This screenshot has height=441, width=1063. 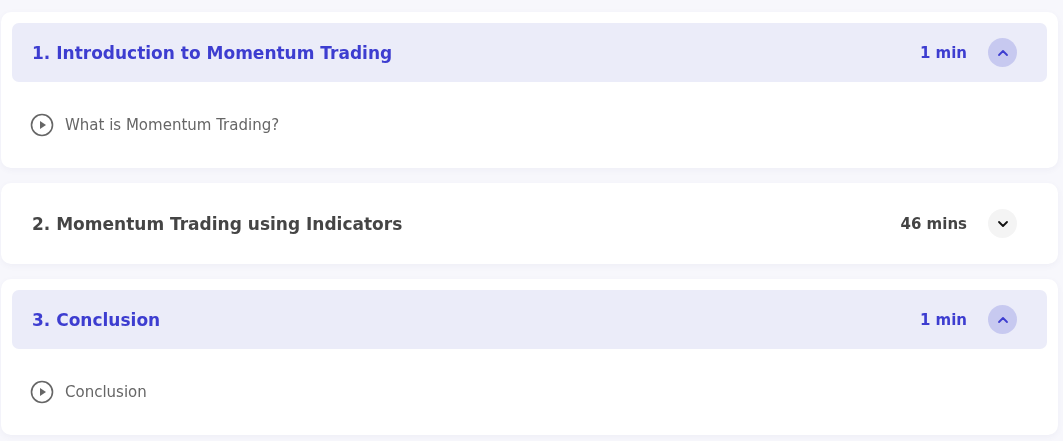 I want to click on section-header: 3. Conclusion 1 min, so click(x=529, y=319).